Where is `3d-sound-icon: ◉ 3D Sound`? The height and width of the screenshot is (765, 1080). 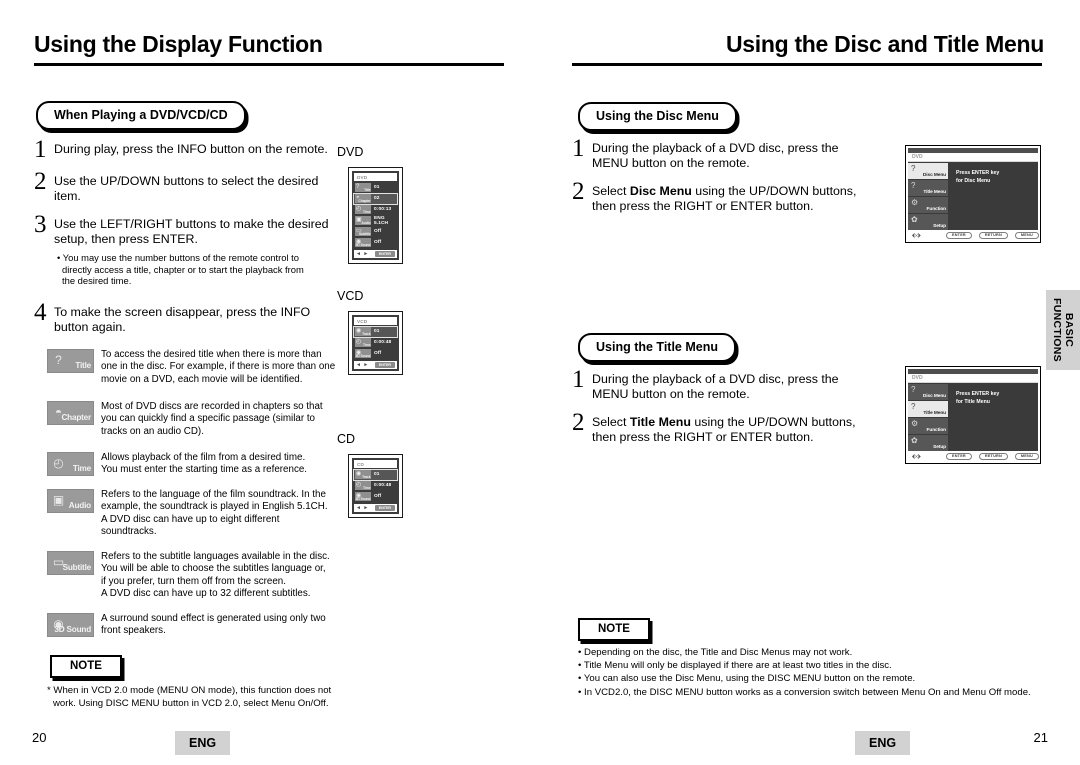 3d-sound-icon: ◉ 3D Sound is located at coordinates (70, 625).